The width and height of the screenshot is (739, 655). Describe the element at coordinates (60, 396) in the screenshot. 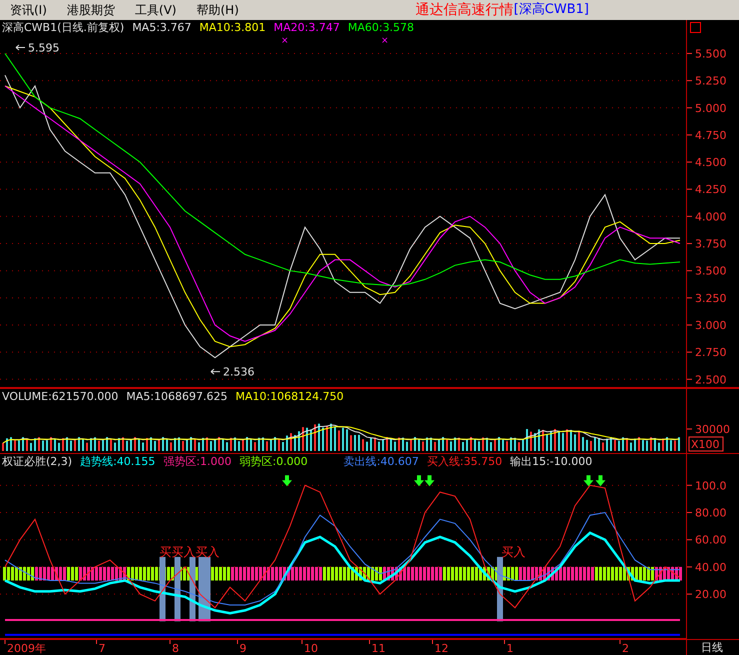

I see `legend-label: VOLUME:621570.000` at that location.